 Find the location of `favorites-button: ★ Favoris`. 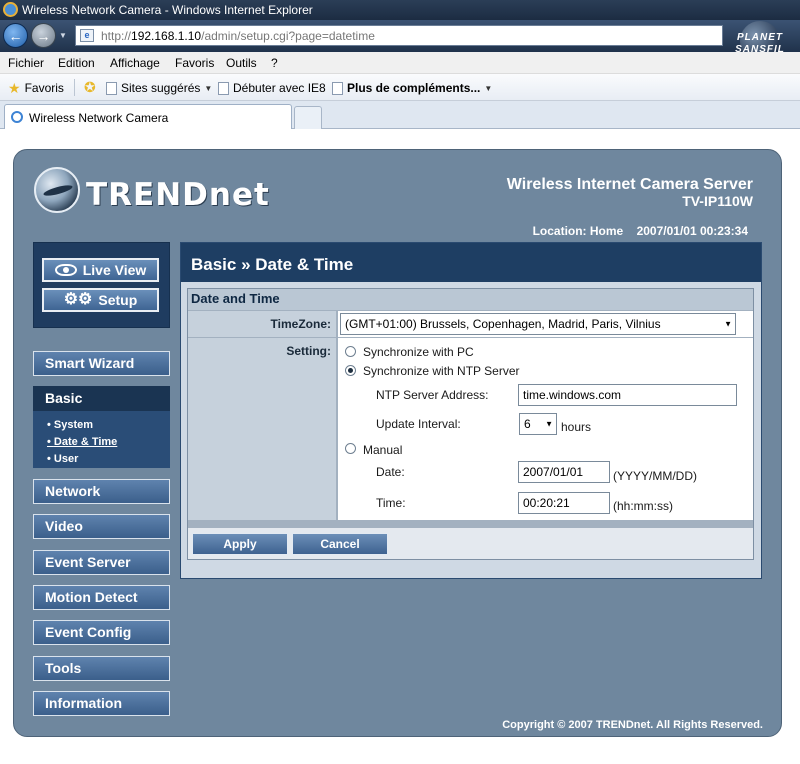

favorites-button: ★ Favoris is located at coordinates (36, 88).